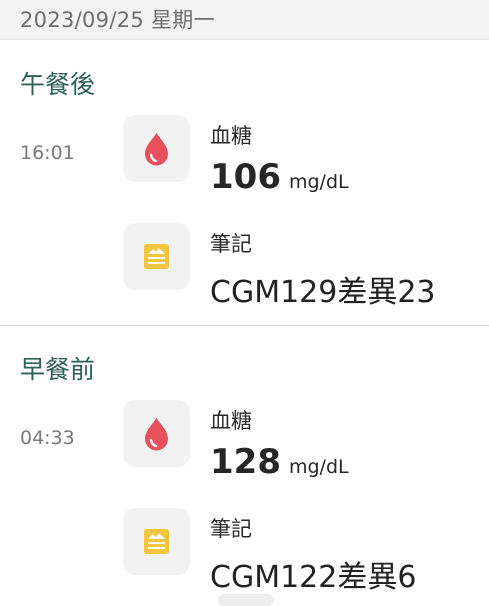 The width and height of the screenshot is (489, 606). Describe the element at coordinates (246, 600) in the screenshot. I see `next-entry-tile-peek` at that location.